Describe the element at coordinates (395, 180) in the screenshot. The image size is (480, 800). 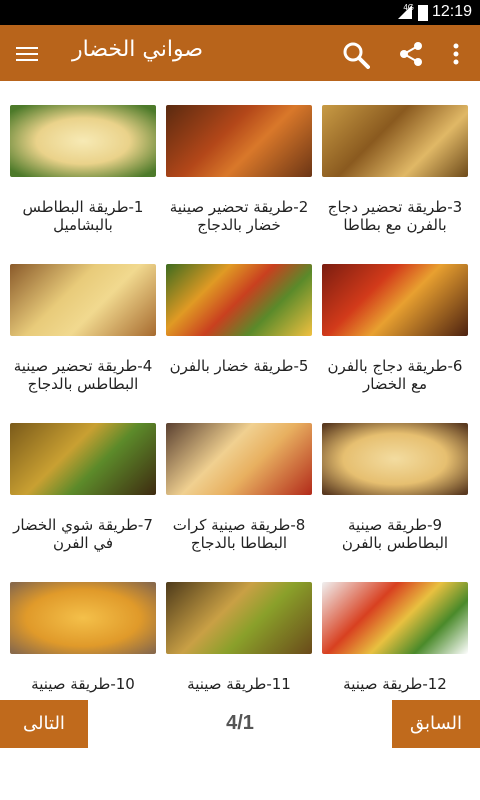
I see `list-item: 3-طريقة تحضير دجاج بالفرن مع بطاطا` at that location.